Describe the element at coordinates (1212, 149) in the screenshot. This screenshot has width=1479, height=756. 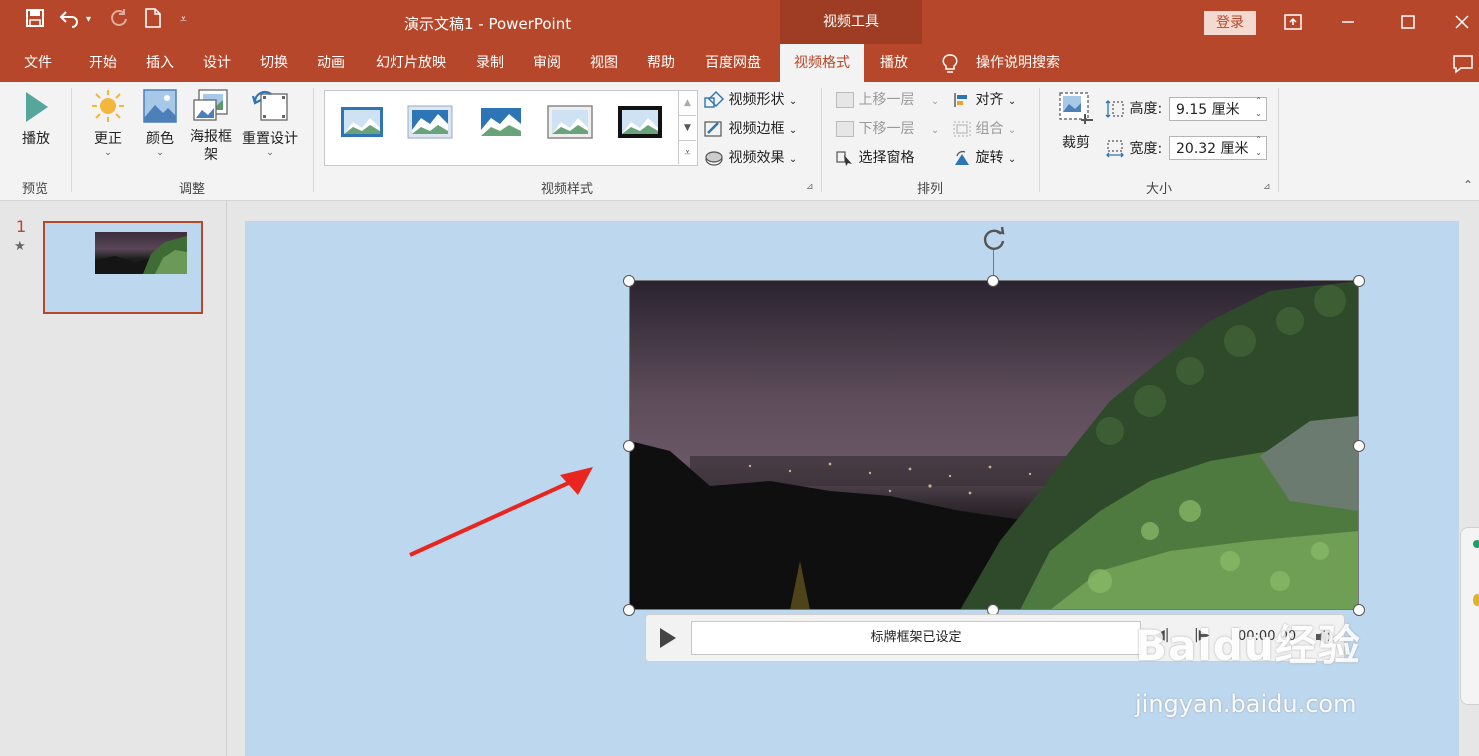
I see `width-value: 20.32 厘米` at that location.